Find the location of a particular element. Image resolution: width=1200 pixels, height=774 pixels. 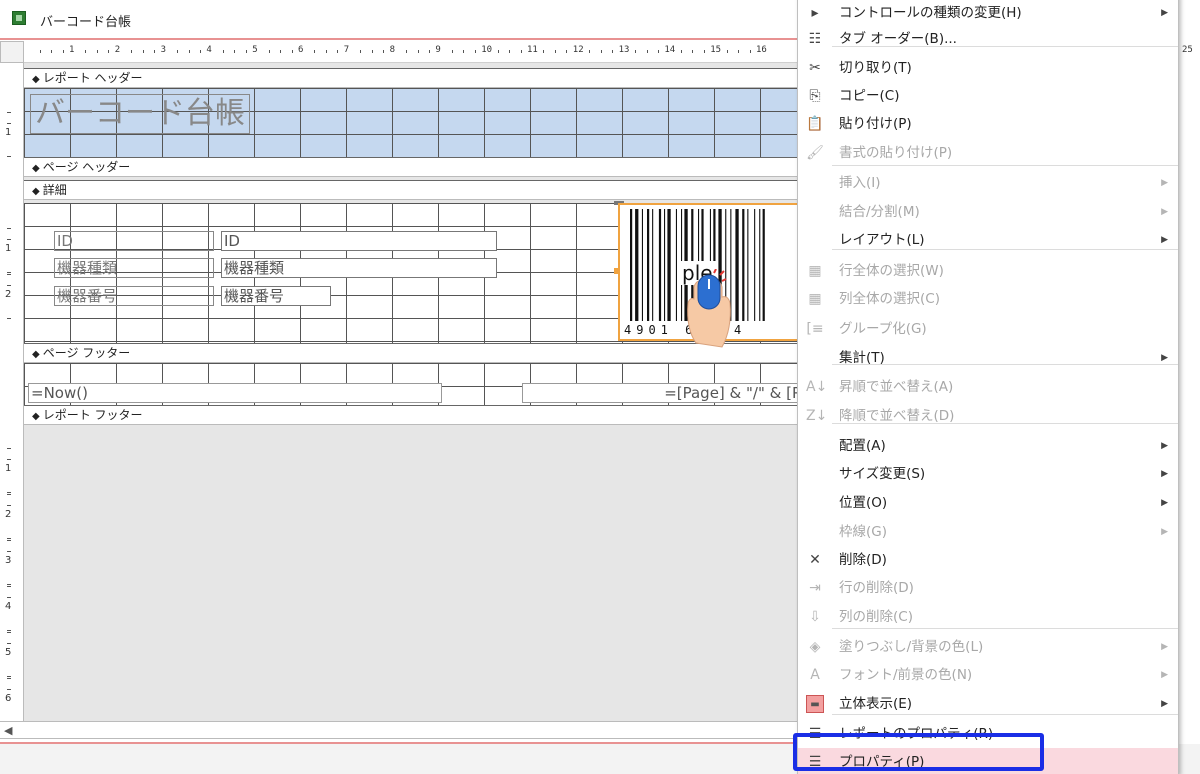

menu-item-label: 貼り付け(P) is located at coordinates (875, 124).